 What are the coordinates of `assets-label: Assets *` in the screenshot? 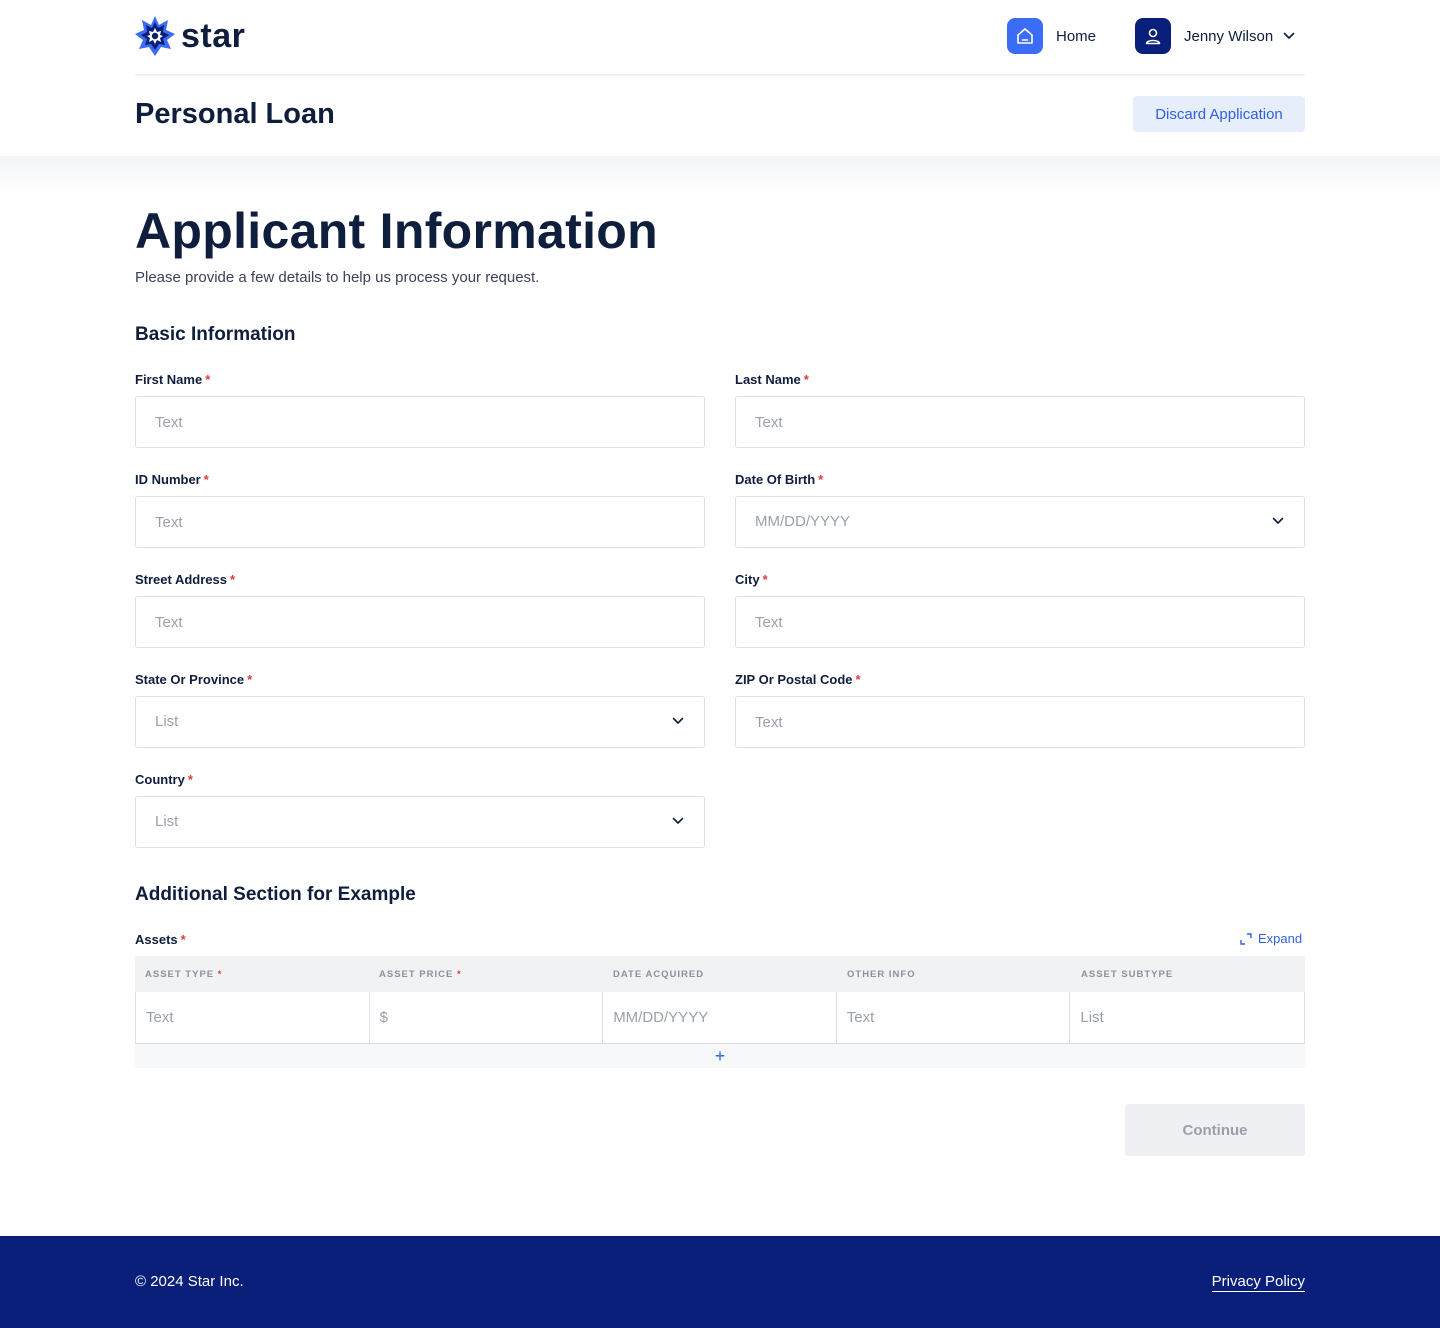 It's located at (160, 939).